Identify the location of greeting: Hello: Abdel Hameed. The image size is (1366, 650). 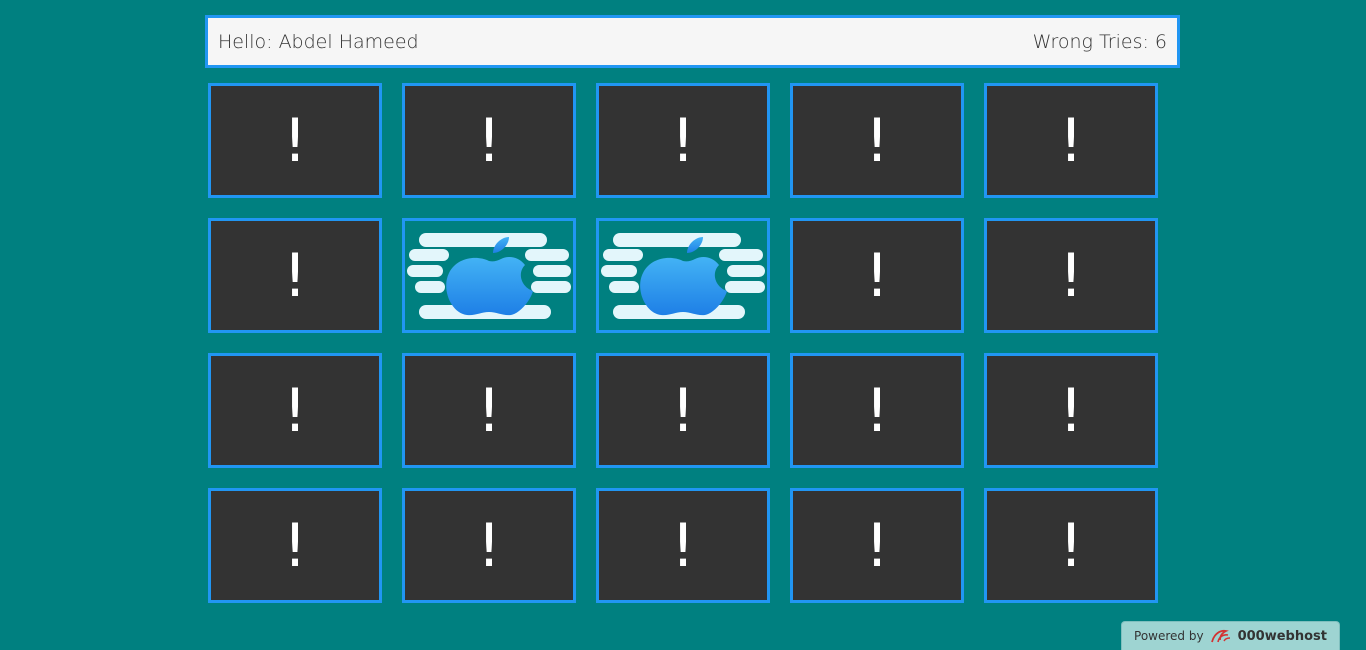
(318, 42).